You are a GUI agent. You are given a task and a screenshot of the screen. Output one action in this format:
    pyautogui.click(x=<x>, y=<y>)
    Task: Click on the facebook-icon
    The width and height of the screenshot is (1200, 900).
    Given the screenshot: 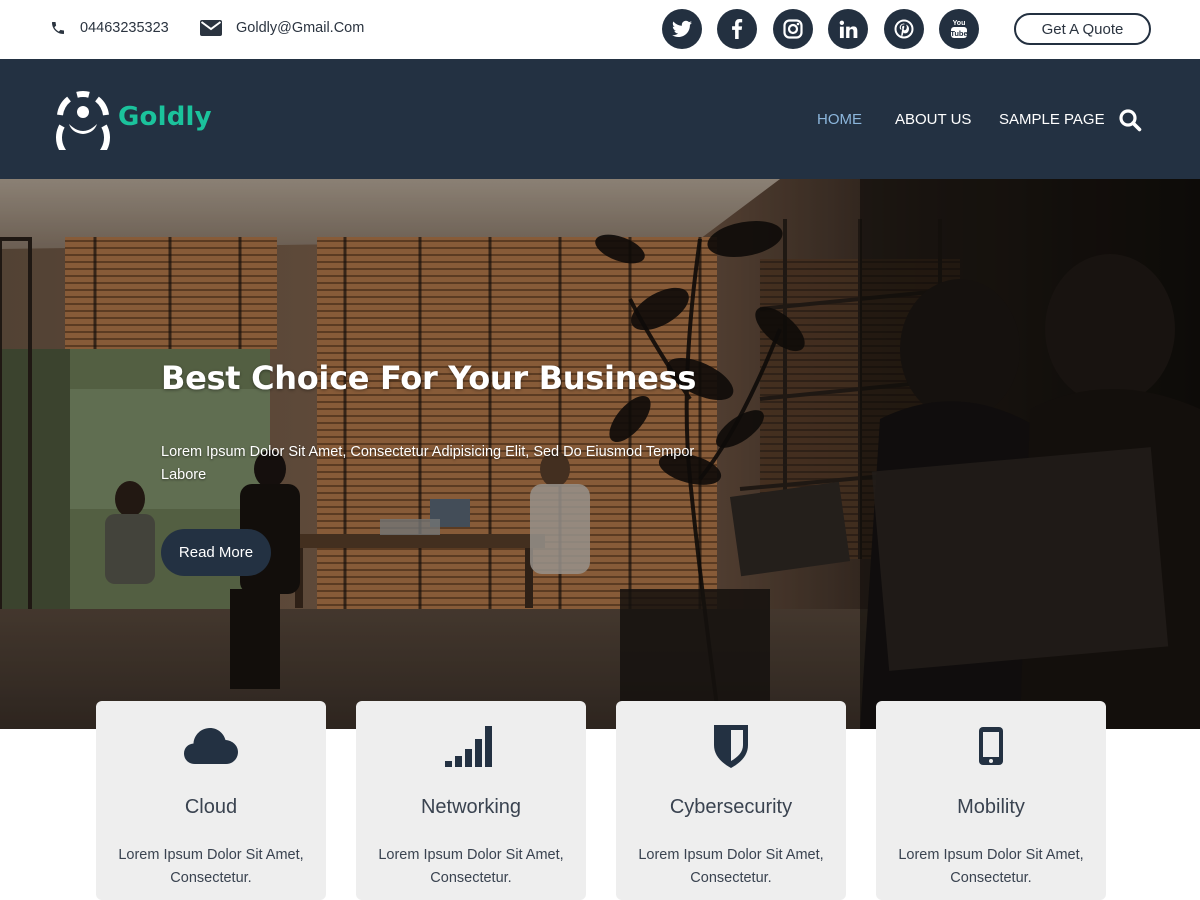 What is the action you would take?
    pyautogui.click(x=737, y=29)
    